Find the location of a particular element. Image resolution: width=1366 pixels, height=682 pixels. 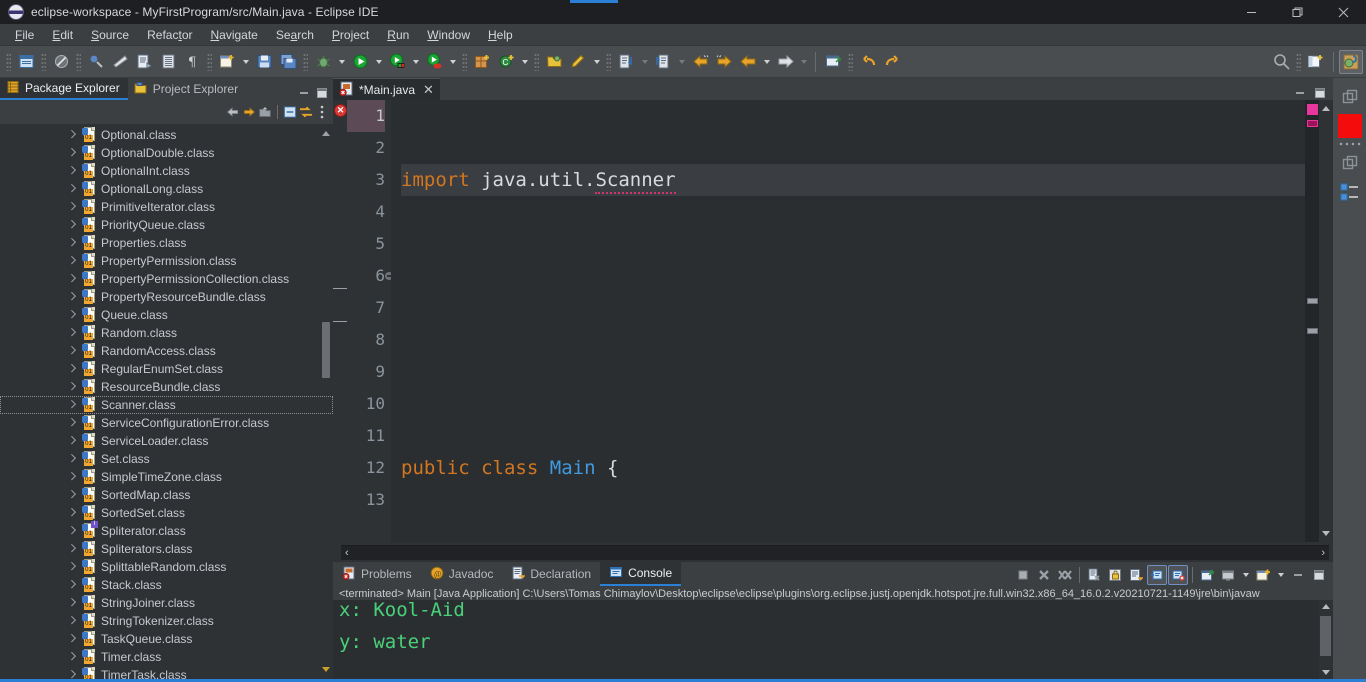

save-all-icon is located at coordinates (288, 62).